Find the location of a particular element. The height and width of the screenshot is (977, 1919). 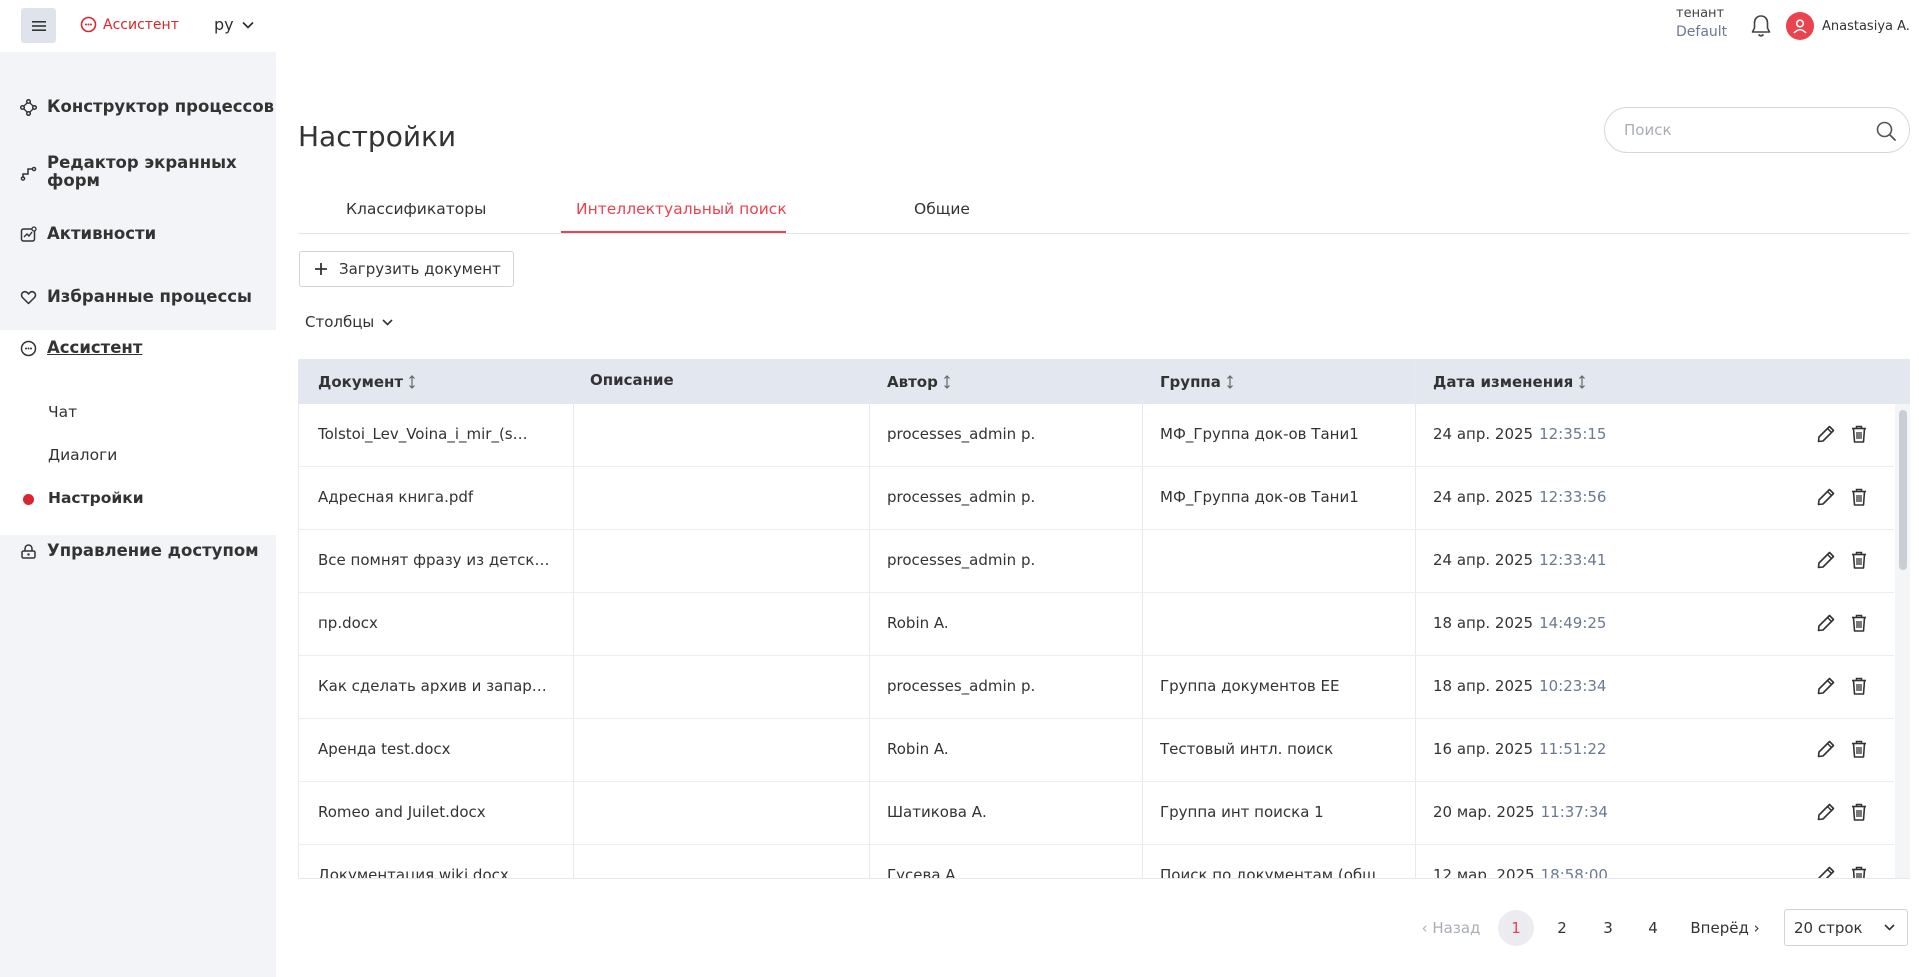

plus-icon is located at coordinates (321, 269).